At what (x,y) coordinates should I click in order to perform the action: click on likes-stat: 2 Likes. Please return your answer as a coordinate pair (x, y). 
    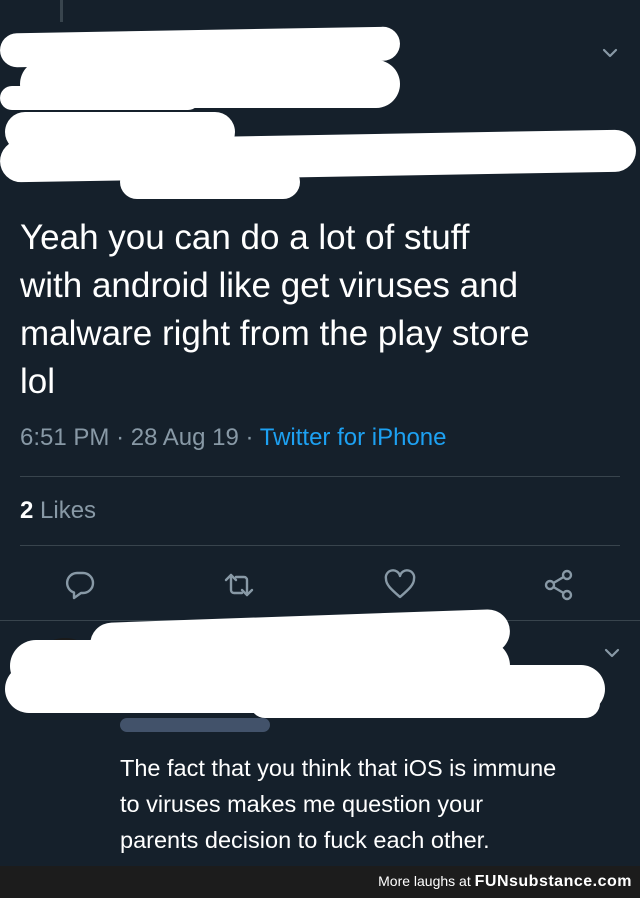
    Looking at the image, I should click on (58, 511).